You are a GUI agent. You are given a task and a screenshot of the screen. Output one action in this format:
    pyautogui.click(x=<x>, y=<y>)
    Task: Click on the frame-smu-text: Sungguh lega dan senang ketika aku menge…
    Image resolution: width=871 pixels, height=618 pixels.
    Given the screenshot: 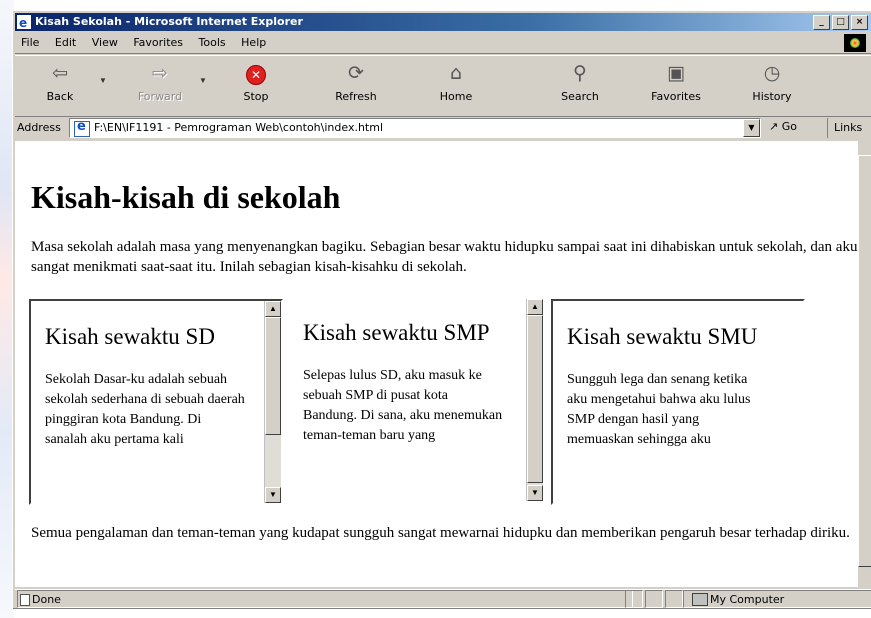 What is the action you would take?
    pyautogui.click(x=659, y=409)
    